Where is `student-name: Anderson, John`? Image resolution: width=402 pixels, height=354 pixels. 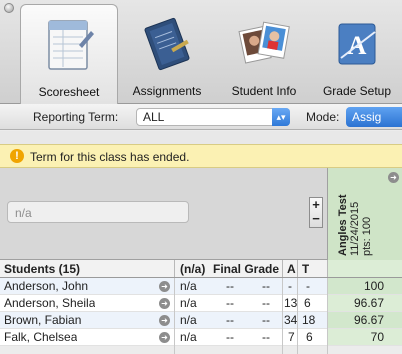 student-name: Anderson, John is located at coordinates (46, 286).